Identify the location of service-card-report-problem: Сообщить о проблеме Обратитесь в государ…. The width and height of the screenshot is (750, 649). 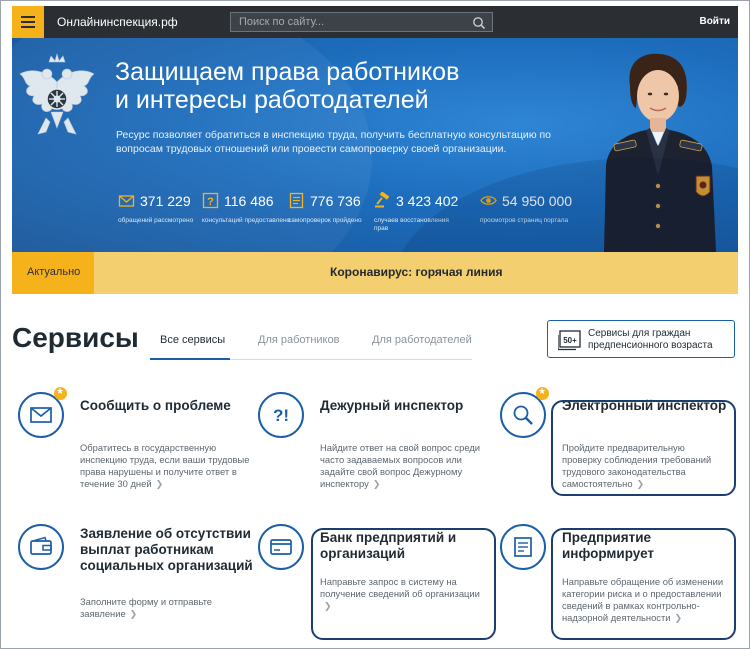
(134, 439).